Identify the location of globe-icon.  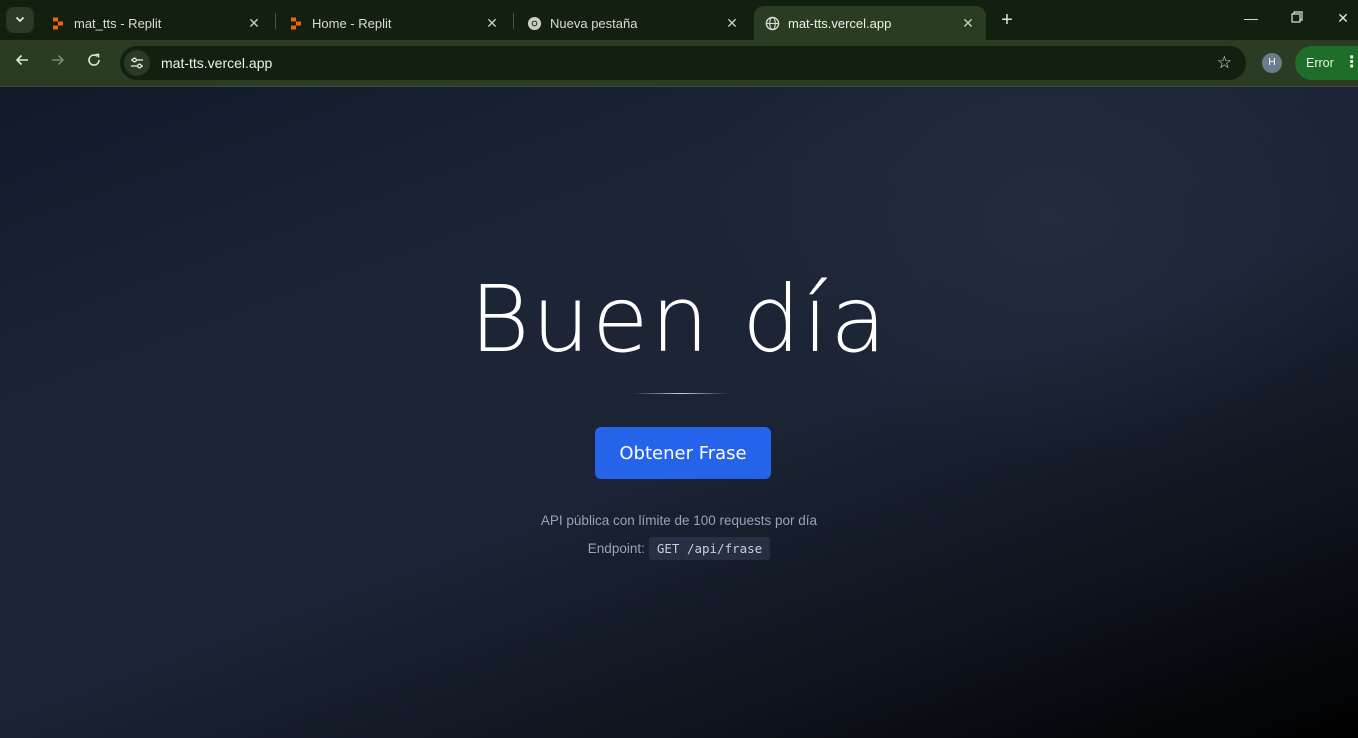
(772, 23).